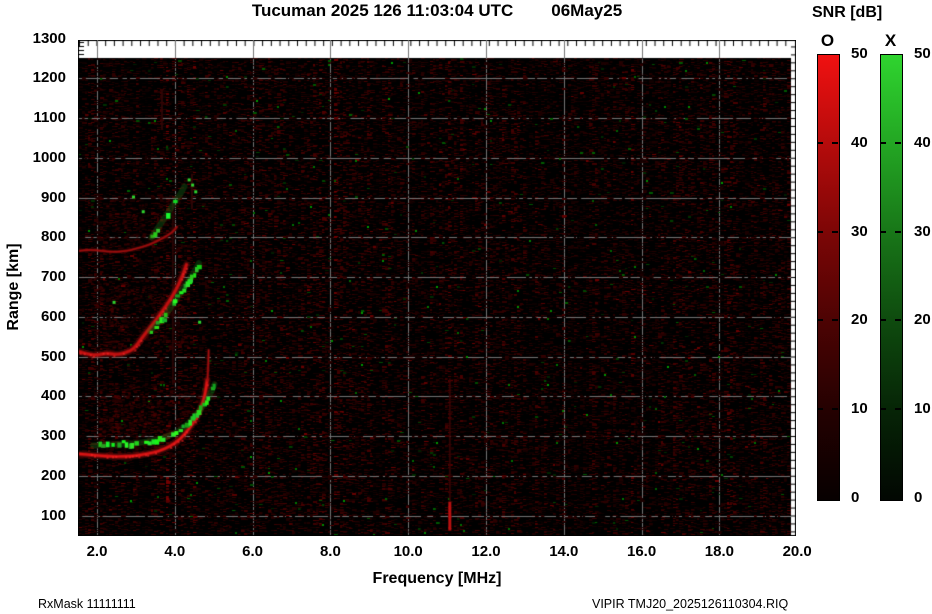  What do you see at coordinates (53, 396) in the screenshot?
I see `y-tick-label: 400` at bounding box center [53, 396].